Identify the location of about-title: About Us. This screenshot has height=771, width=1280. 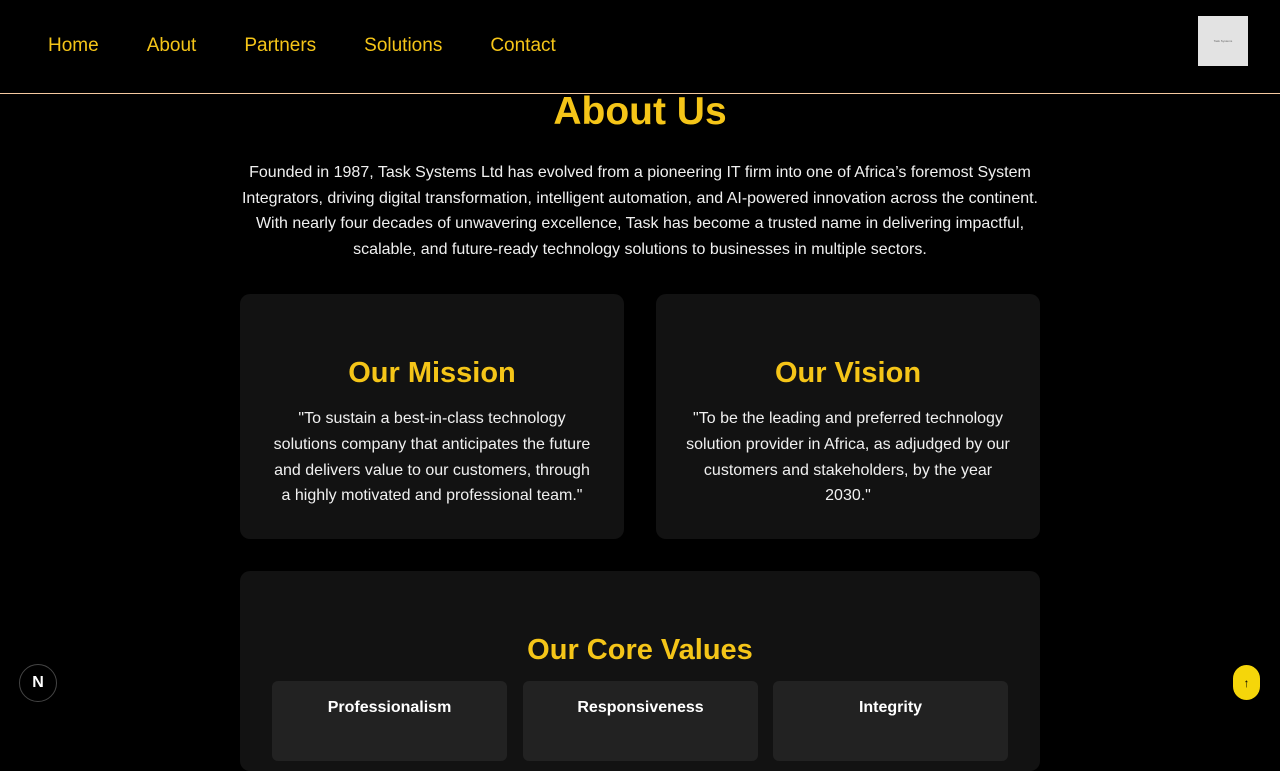
(640, 111).